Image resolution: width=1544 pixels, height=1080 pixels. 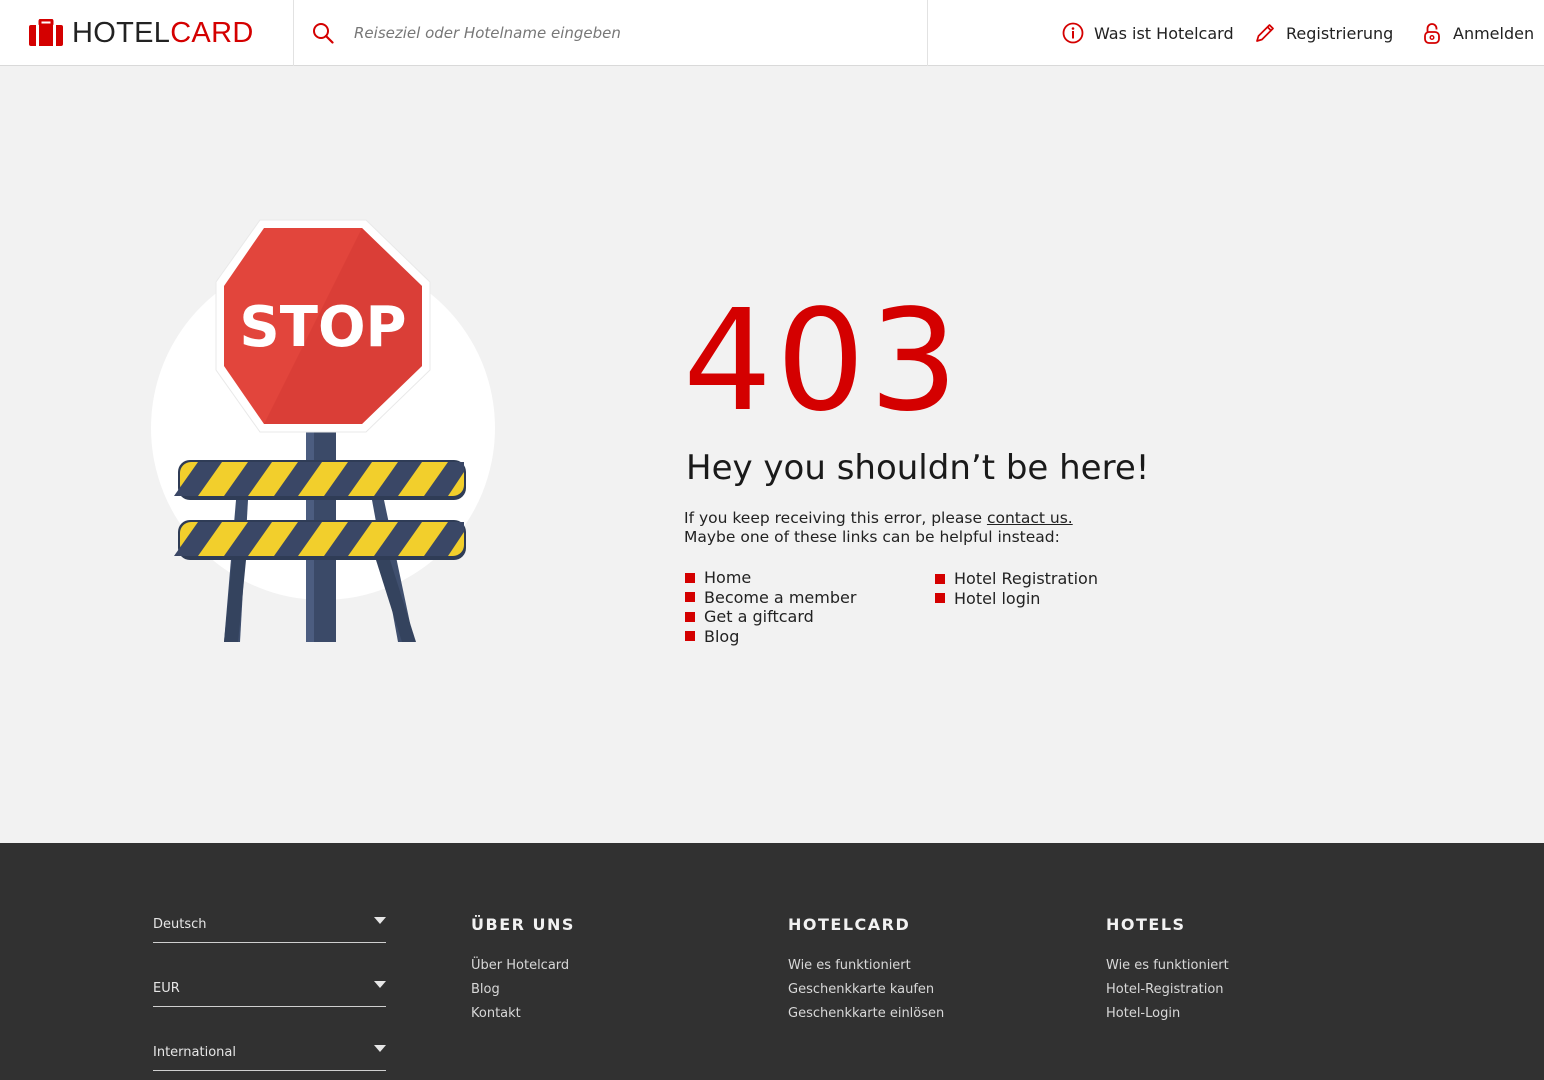 I want to click on stop-sign: STOP, so click(x=323, y=326).